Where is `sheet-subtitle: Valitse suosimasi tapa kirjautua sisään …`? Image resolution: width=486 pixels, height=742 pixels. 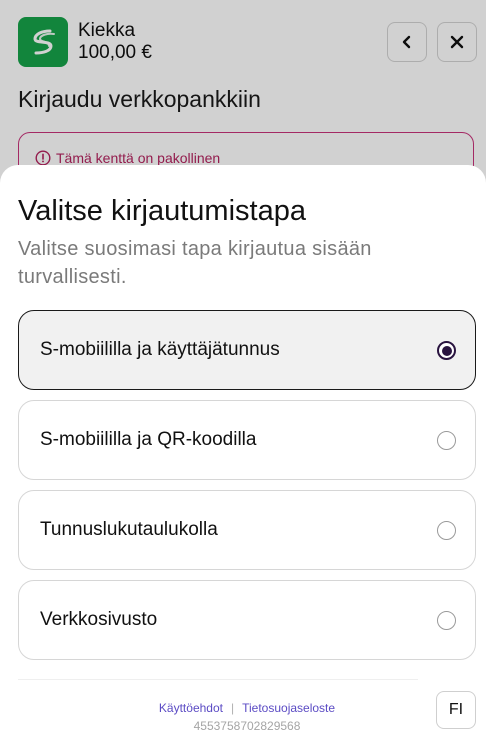
sheet-subtitle: Valitse suosimasi tapa kirjautua sisään … is located at coordinates (195, 263).